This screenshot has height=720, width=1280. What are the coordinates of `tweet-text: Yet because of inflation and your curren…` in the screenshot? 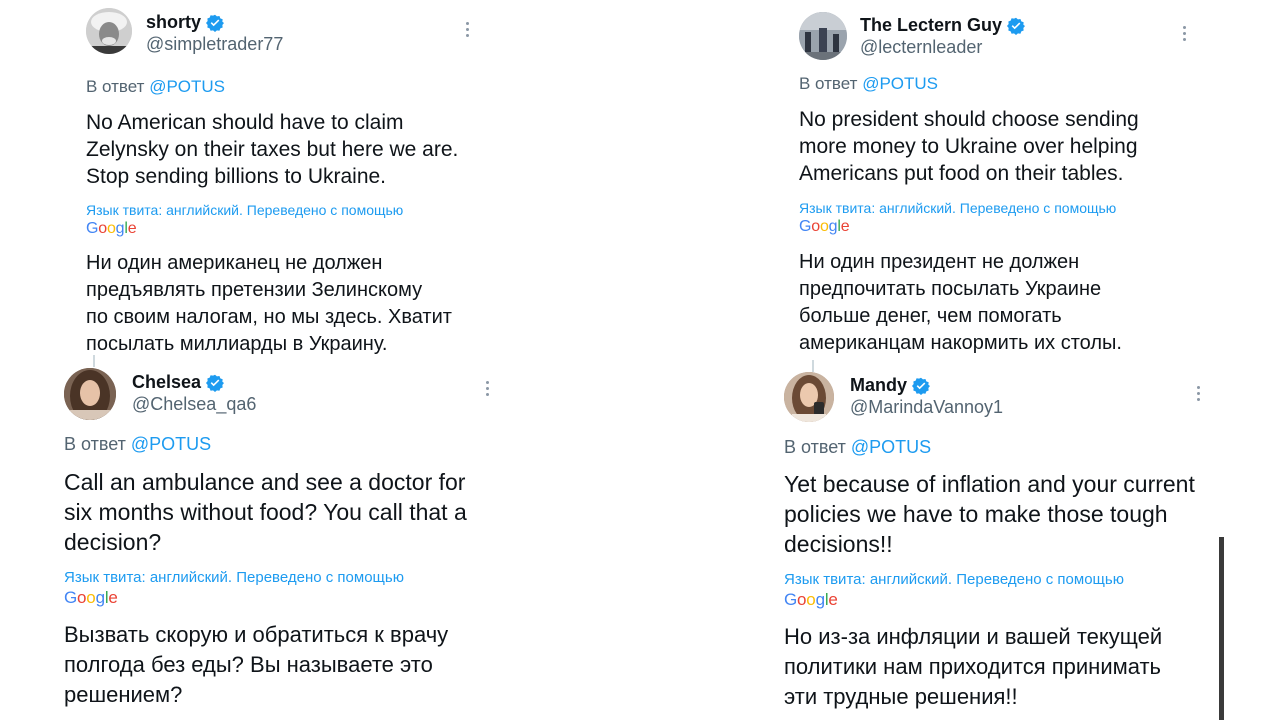 It's located at (989, 514).